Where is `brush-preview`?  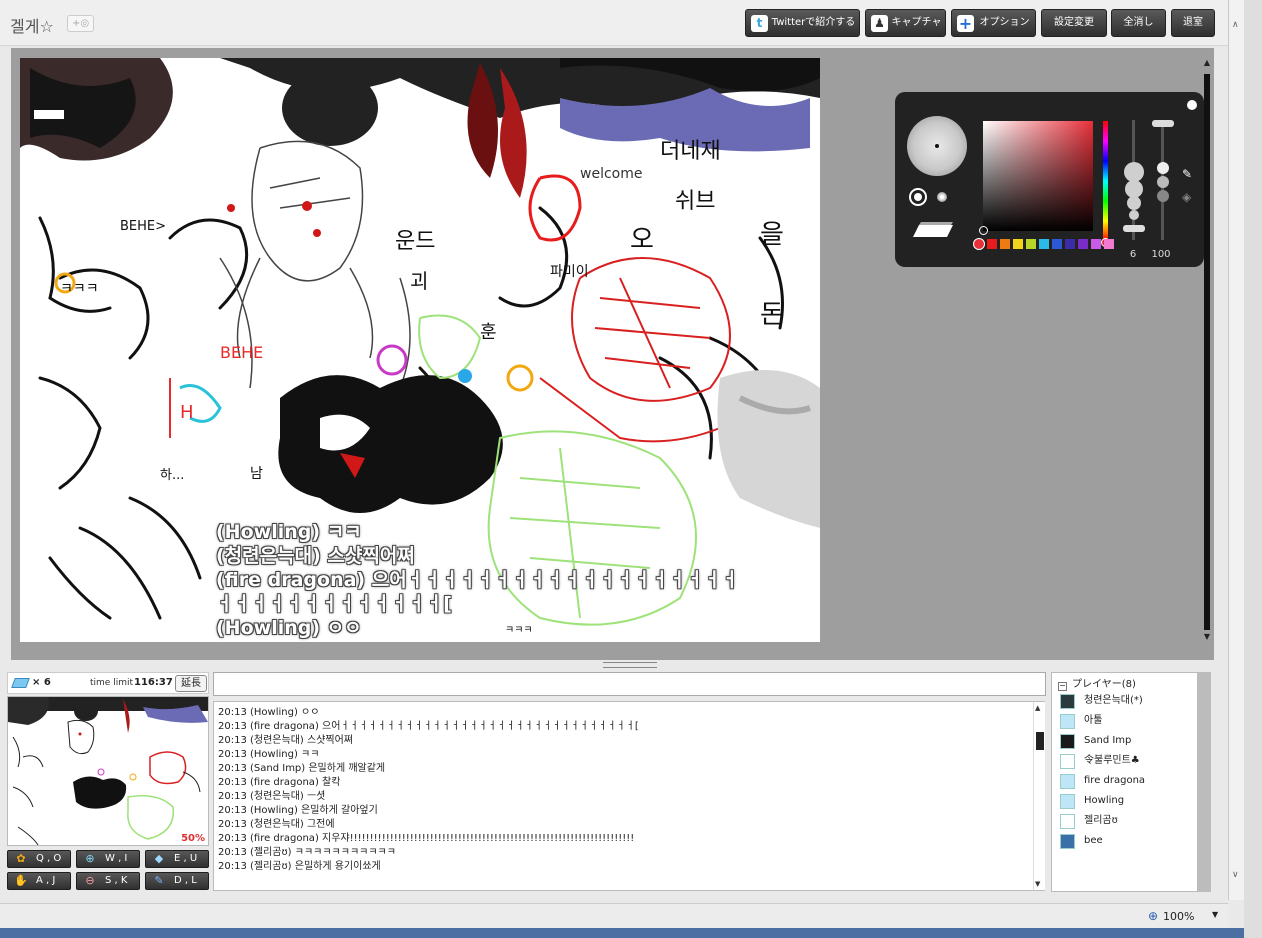
brush-preview is located at coordinates (937, 146).